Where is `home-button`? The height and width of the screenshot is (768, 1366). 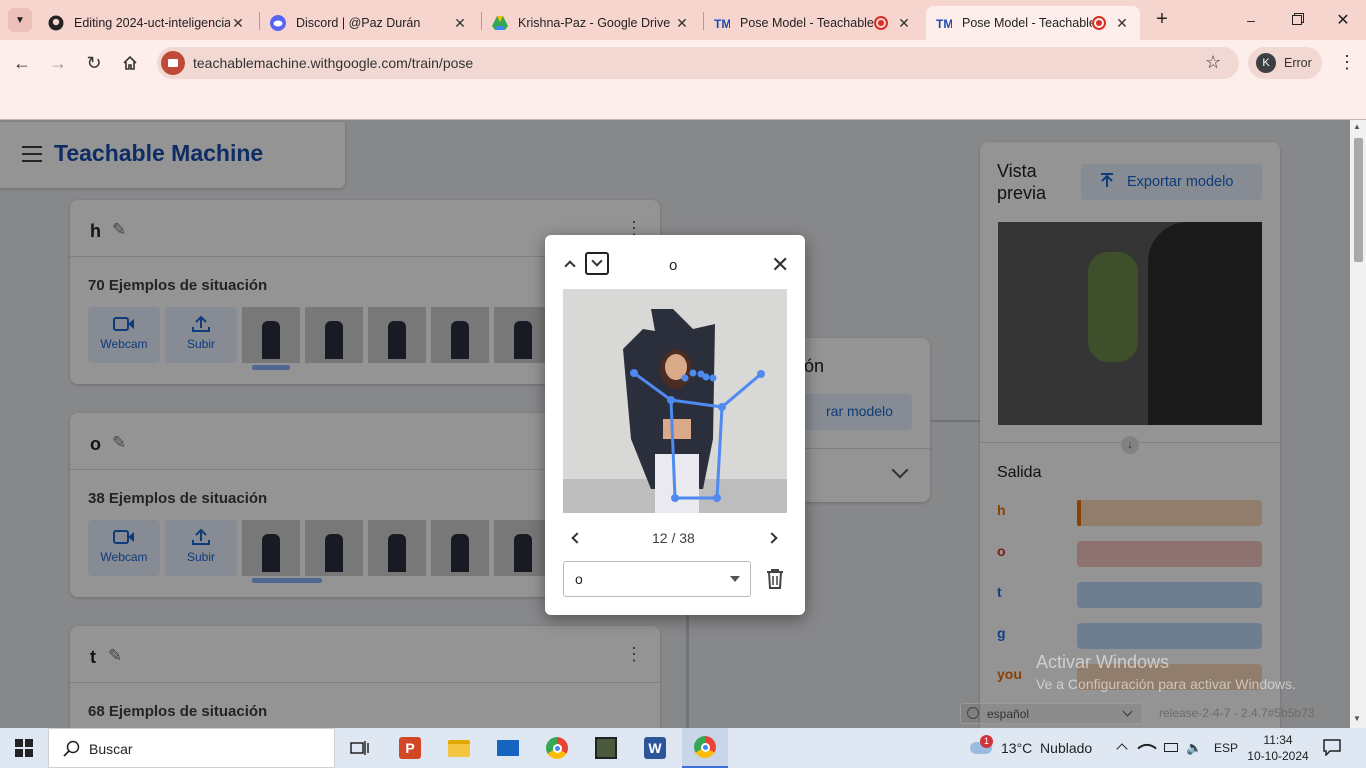 home-button is located at coordinates (130, 63).